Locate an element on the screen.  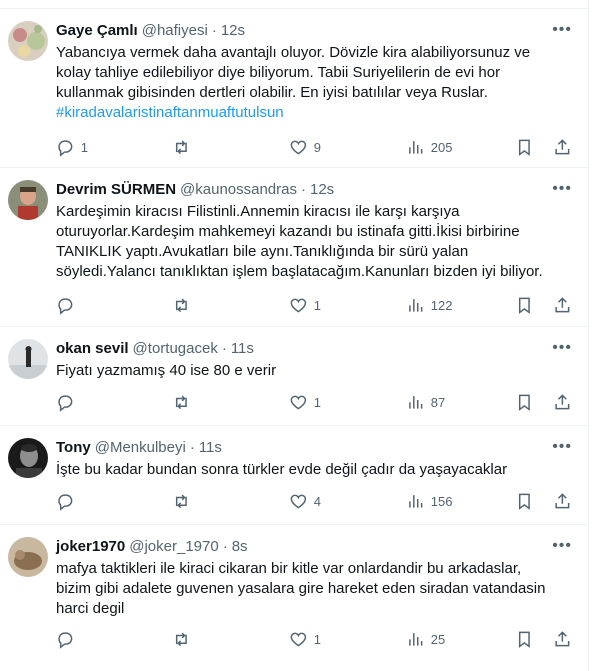
tweet-header: joker1970 @joker_1970 · 8s is located at coordinates (314, 547).